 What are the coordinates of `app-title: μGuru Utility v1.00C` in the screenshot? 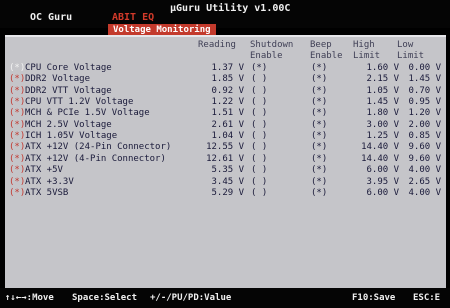 It's located at (230, 8).